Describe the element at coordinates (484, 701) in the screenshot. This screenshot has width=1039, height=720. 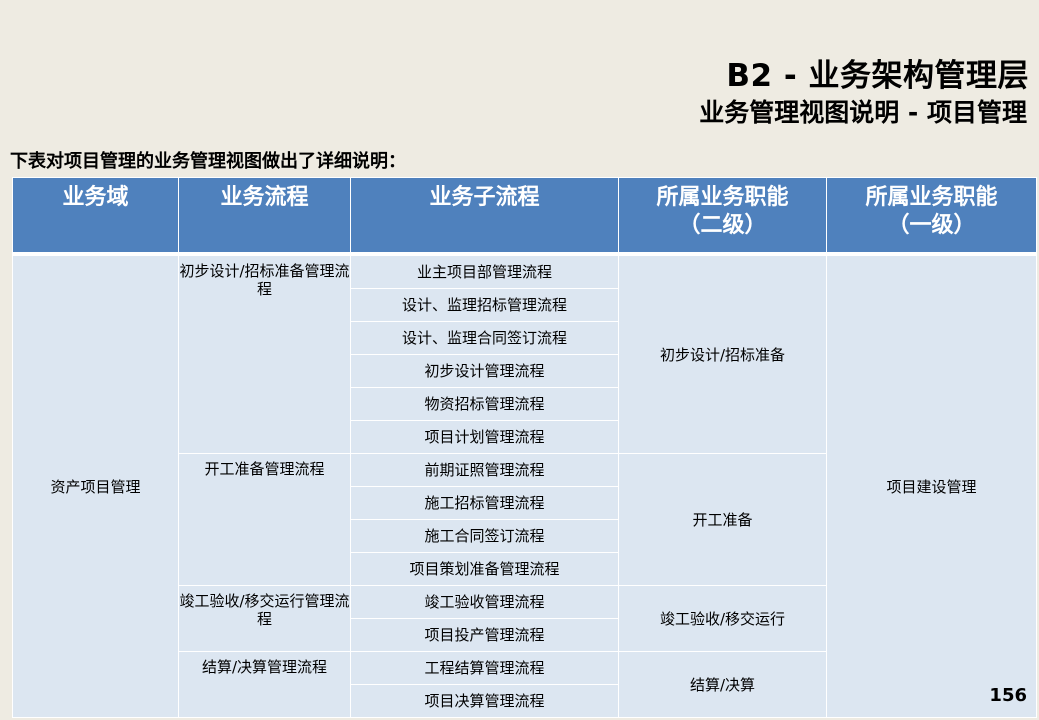
I see `cell-subprocess: 项目决算管理流程` at that location.